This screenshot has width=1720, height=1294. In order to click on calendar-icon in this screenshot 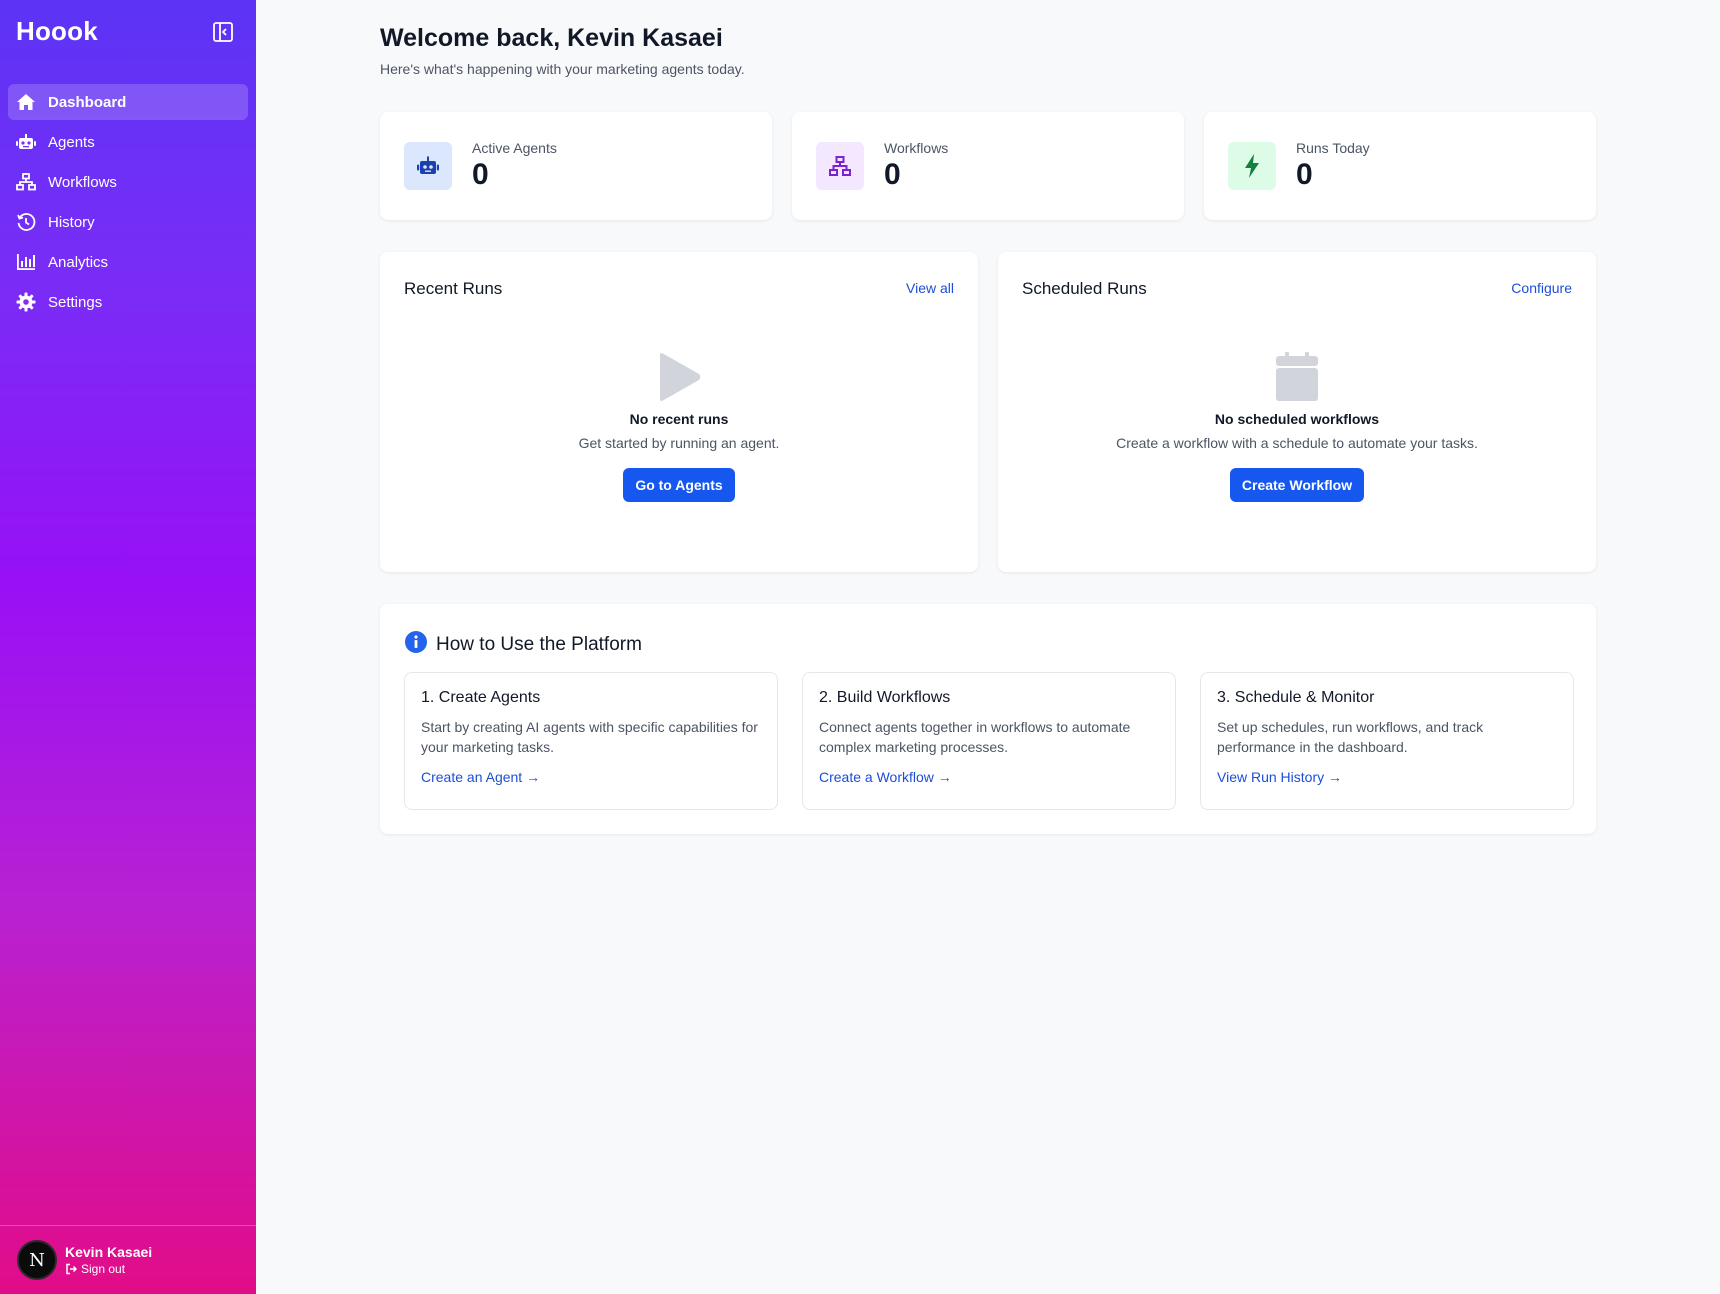, I will do `click(1297, 377)`.